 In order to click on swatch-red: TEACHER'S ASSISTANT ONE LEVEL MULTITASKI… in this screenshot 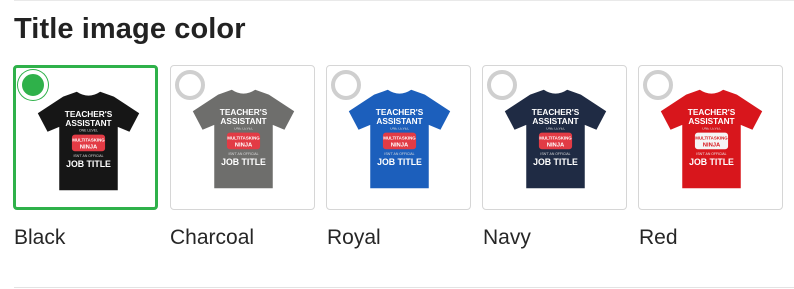, I will do `click(710, 137)`.